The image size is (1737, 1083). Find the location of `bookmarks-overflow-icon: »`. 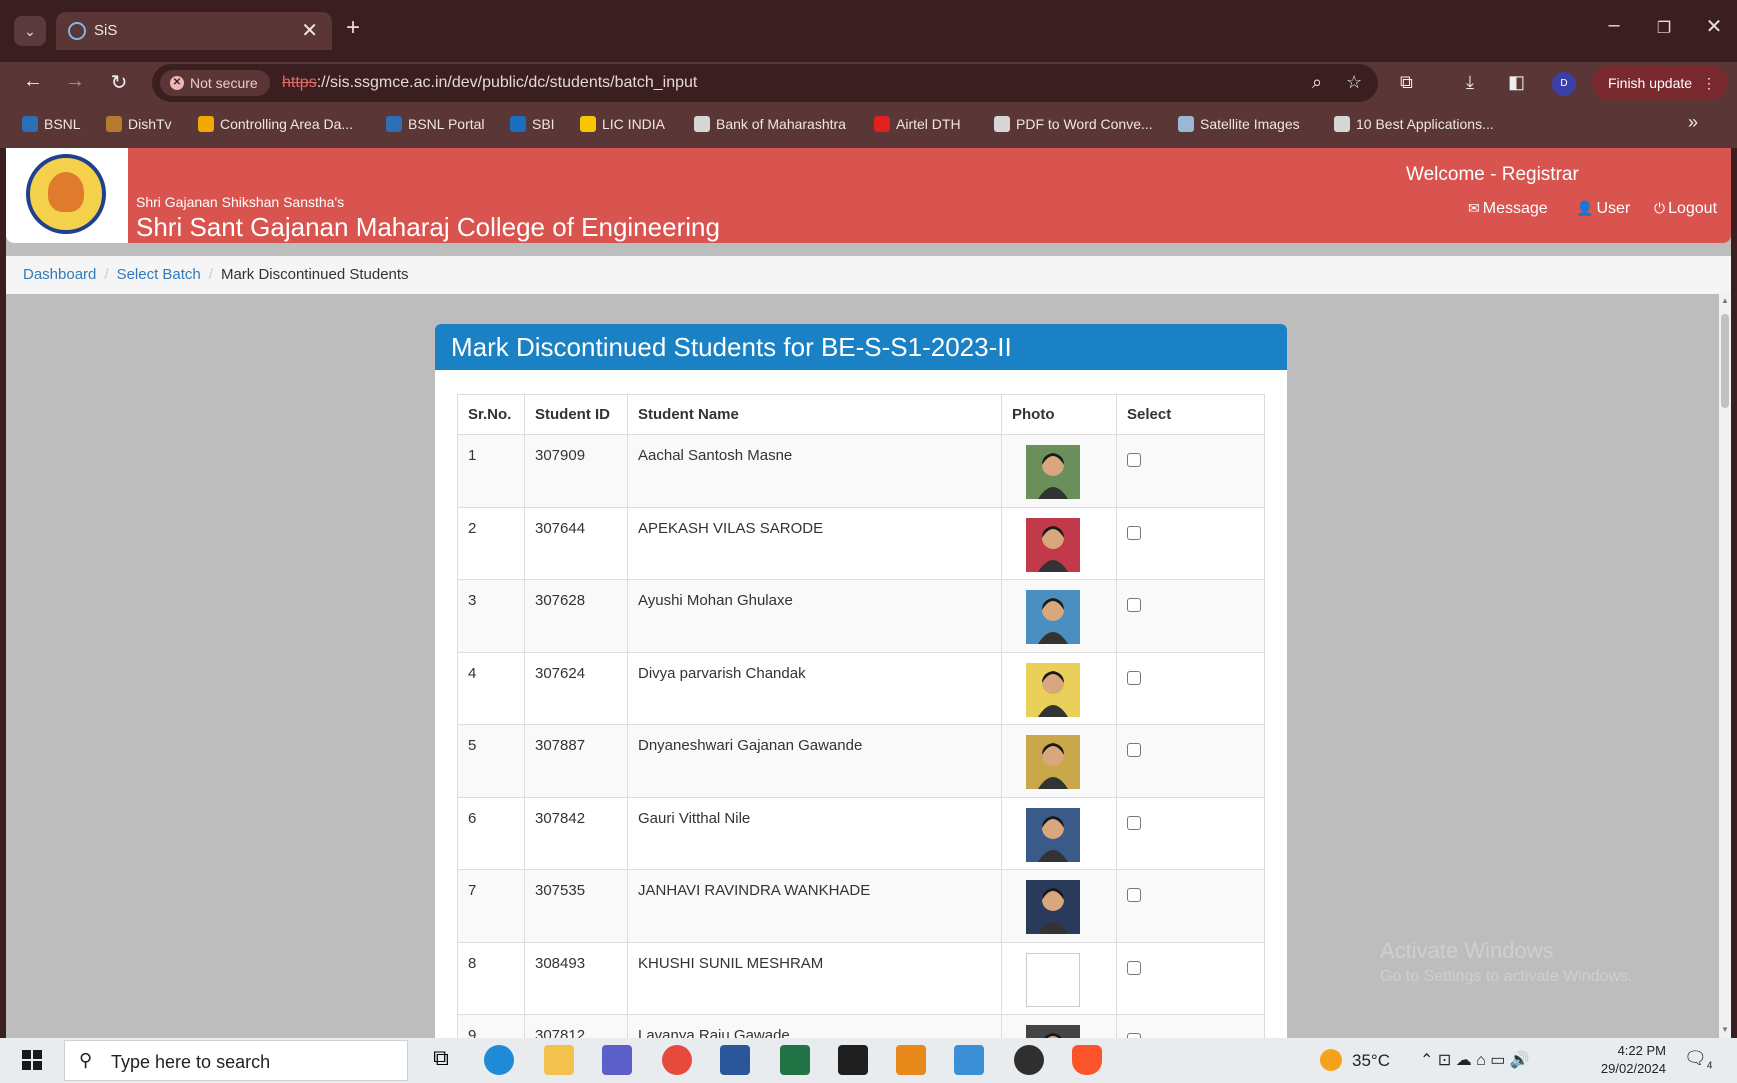

bookmarks-overflow-icon: » is located at coordinates (1693, 122).